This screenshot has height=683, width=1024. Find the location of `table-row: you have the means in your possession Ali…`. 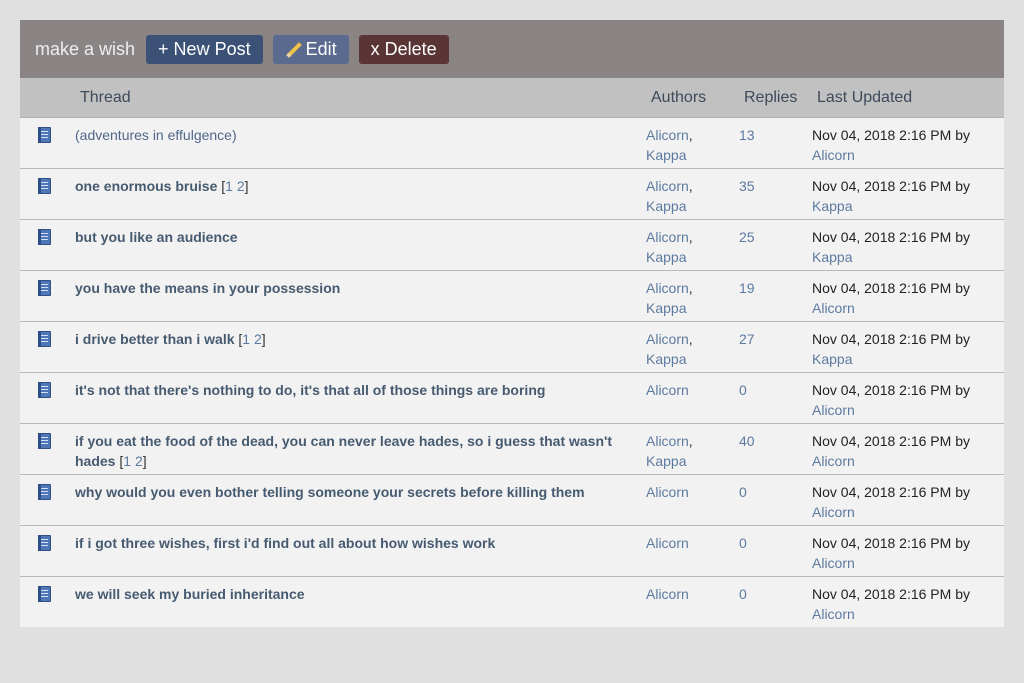

table-row: you have the means in your possession Ali… is located at coordinates (512, 296).